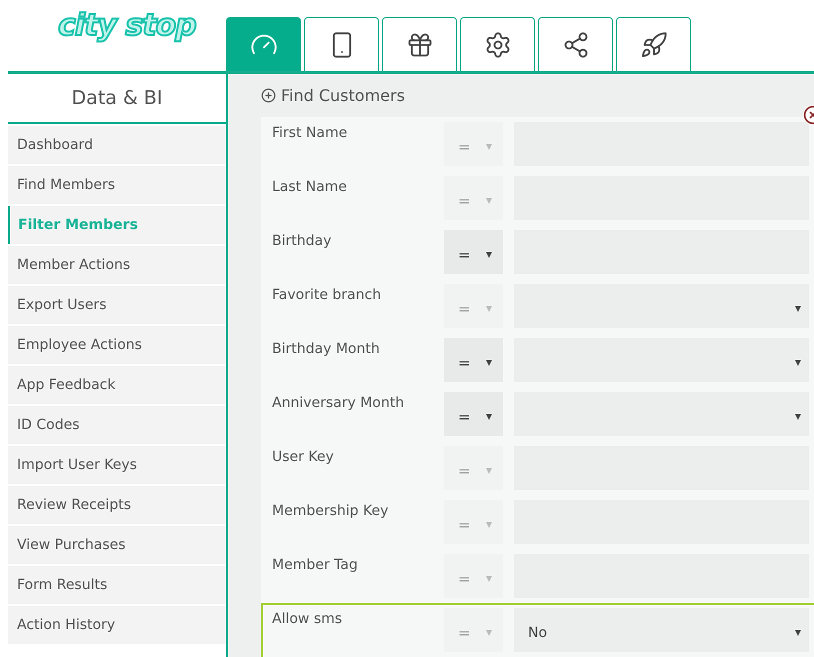 The width and height of the screenshot is (814, 657). I want to click on field-label: Member Tag, so click(315, 564).